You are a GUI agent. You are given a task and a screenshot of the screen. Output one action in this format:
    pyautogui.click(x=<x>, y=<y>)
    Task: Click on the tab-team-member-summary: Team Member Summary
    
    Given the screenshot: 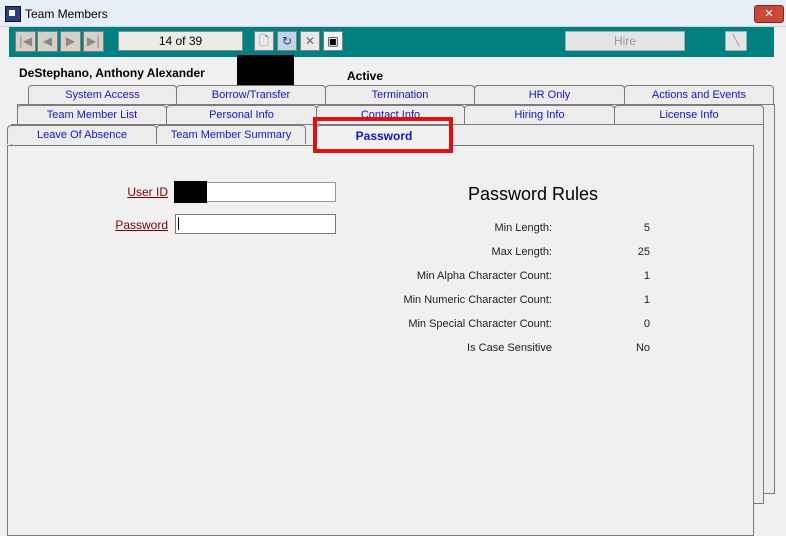 What is the action you would take?
    pyautogui.click(x=231, y=134)
    